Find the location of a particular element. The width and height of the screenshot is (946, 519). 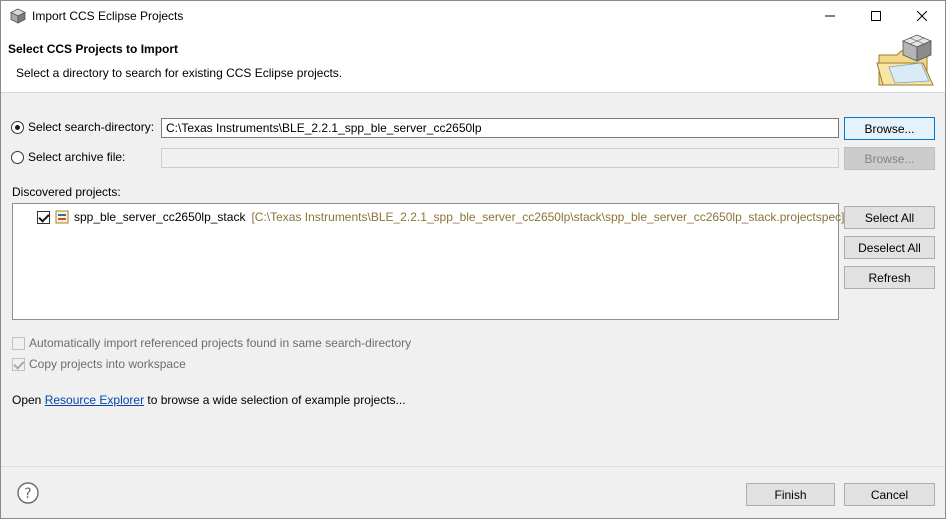

search-directory-radio-button is located at coordinates (17, 127).